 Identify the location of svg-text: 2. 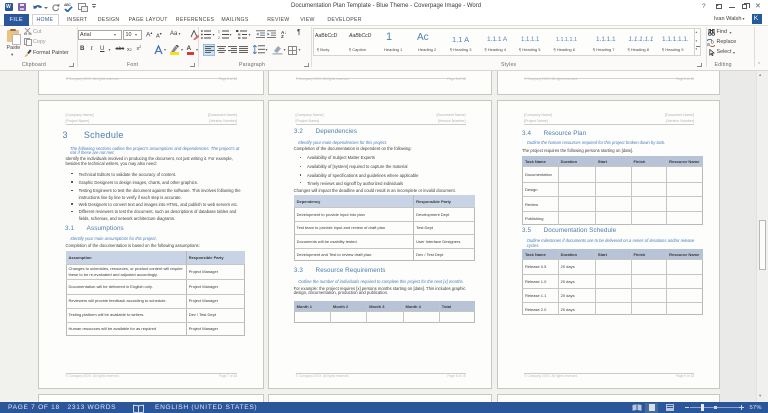
(219, 37).